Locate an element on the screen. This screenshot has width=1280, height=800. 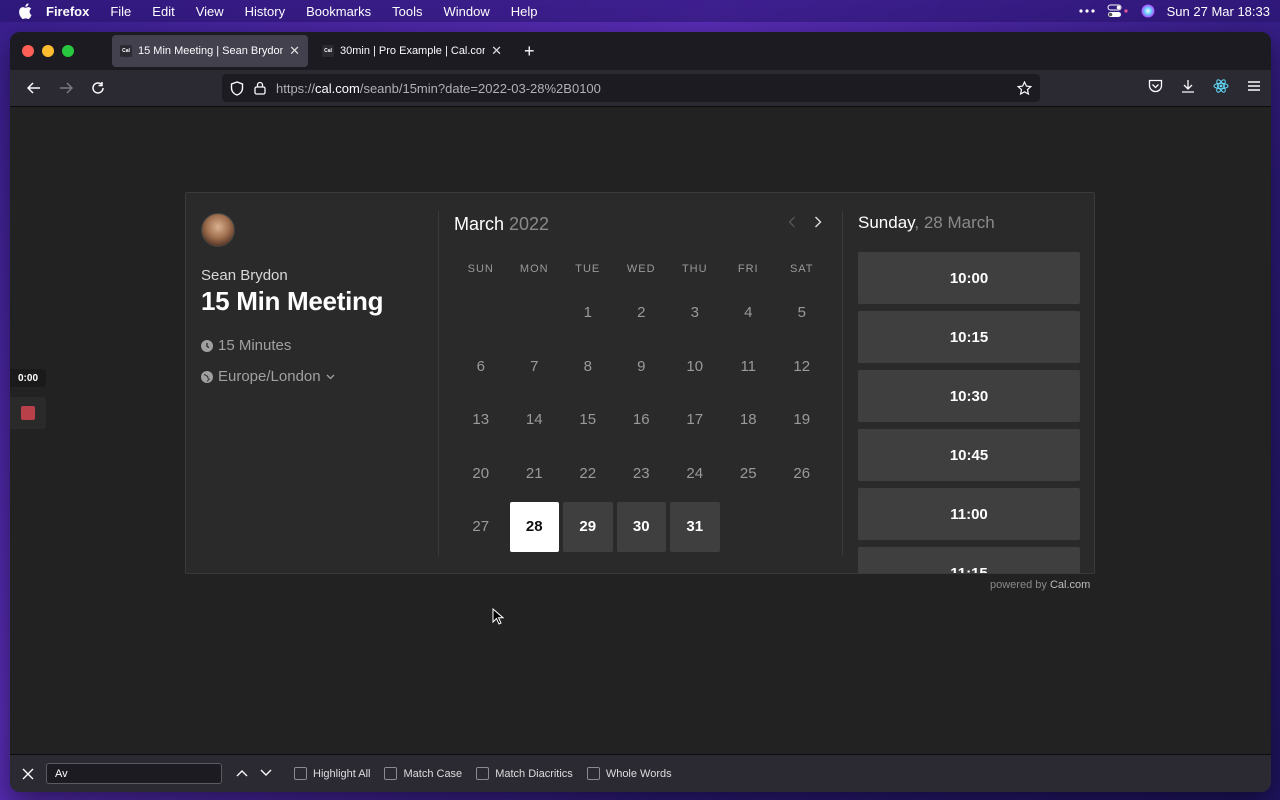
day-cell-unavailable: 23 is located at coordinates (641, 473).